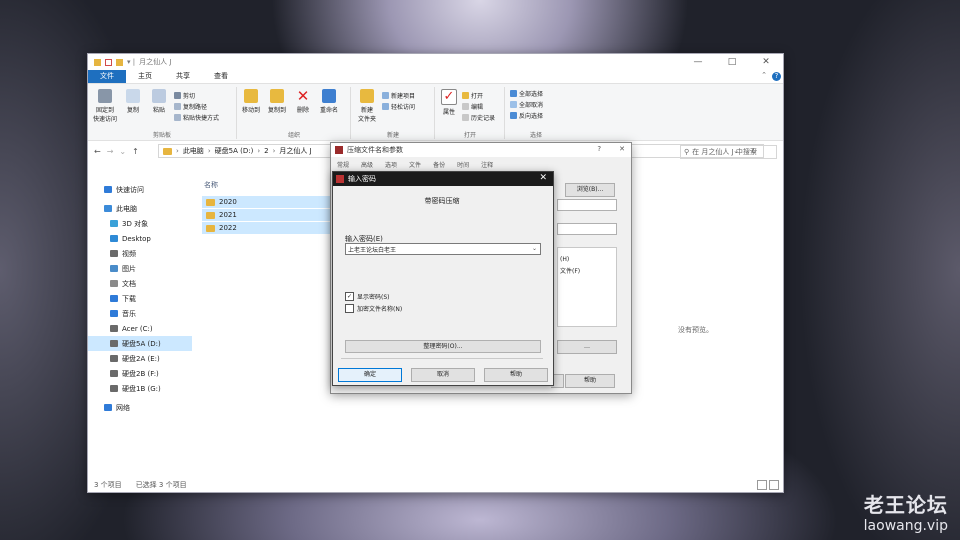  What do you see at coordinates (472, 95) in the screenshot?
I see `open-button: 打开` at bounding box center [472, 95].